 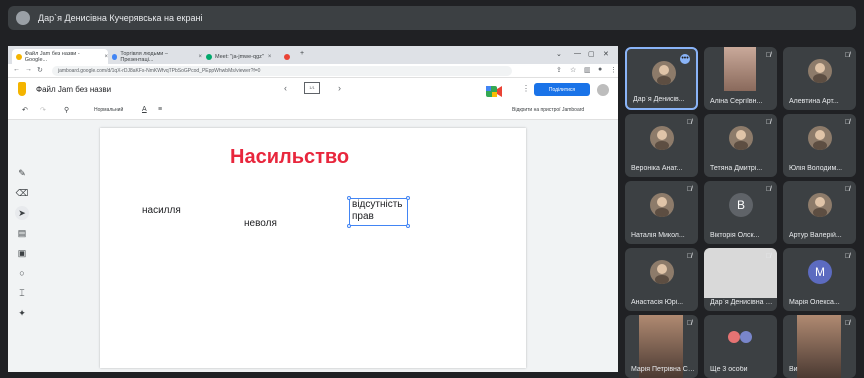 What do you see at coordinates (161, 210) in the screenshot?
I see `text-box-nasyllia: насилля` at bounding box center [161, 210].